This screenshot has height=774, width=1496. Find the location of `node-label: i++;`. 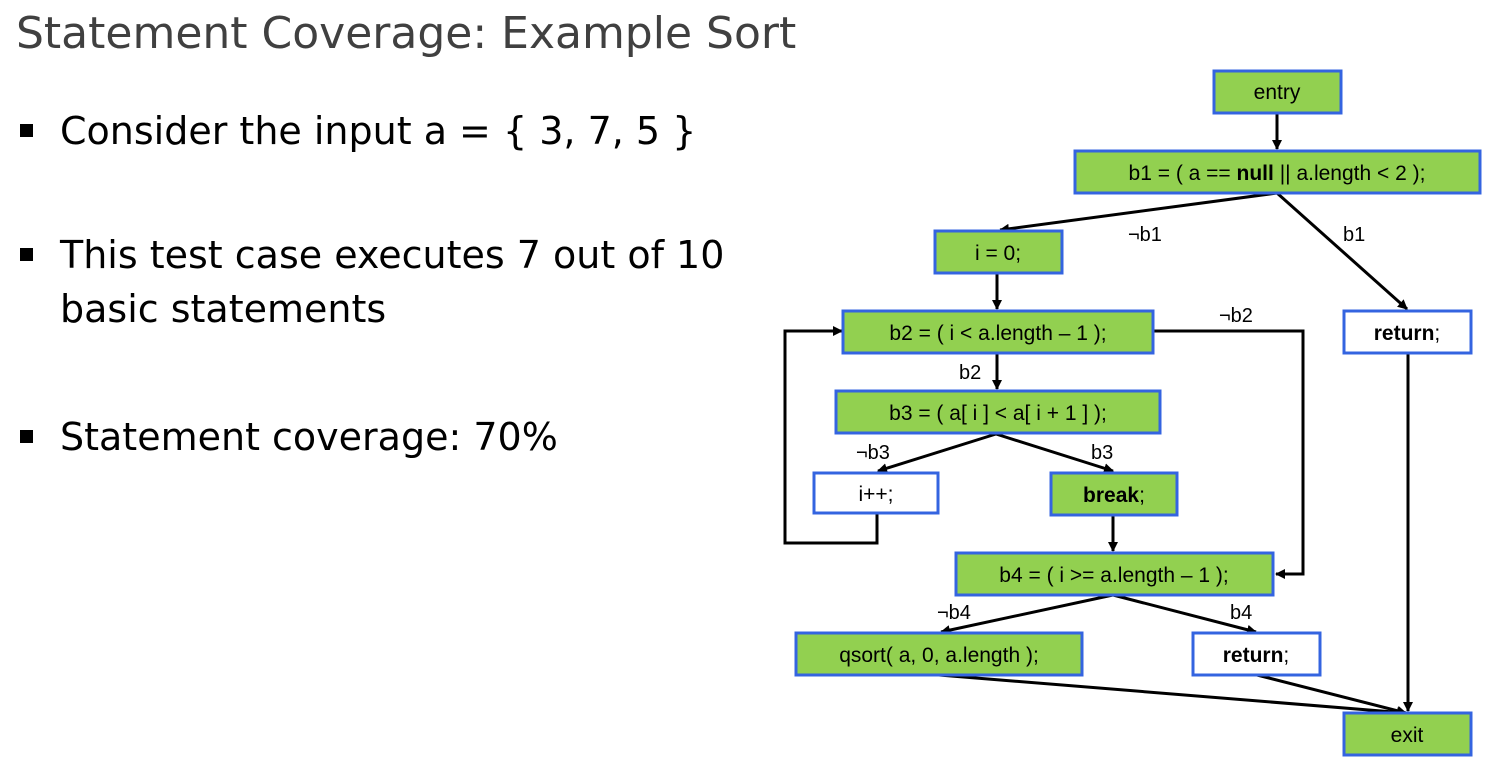

node-label: i++; is located at coordinates (875, 494).